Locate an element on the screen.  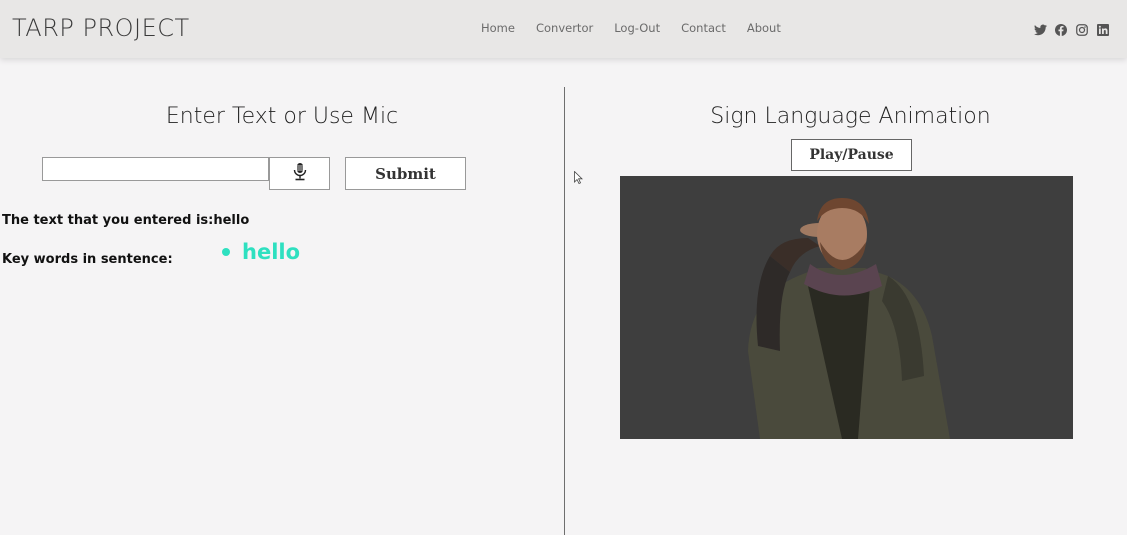
twitter-icon is located at coordinates (1040, 28).